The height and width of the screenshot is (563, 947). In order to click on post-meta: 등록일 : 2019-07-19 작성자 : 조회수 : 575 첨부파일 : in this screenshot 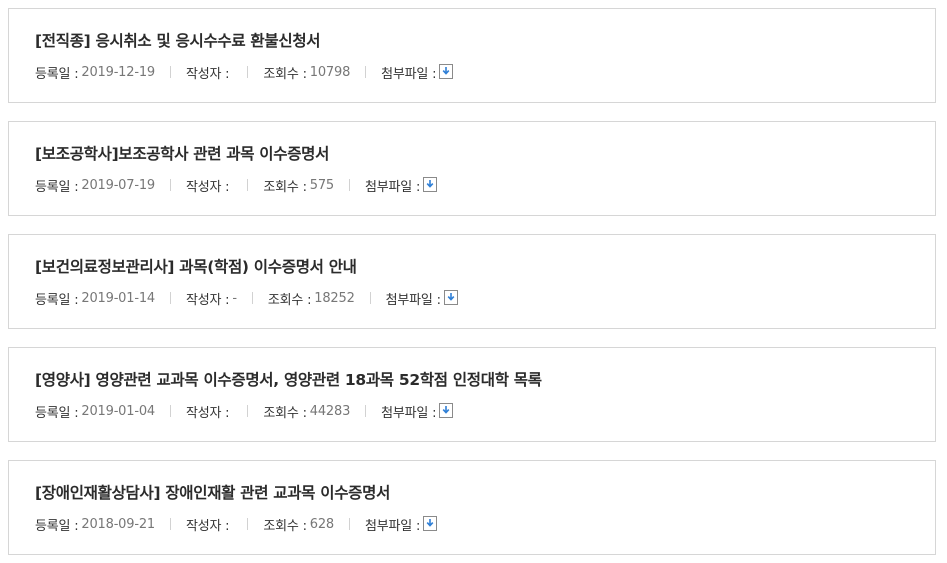, I will do `click(236, 185)`.